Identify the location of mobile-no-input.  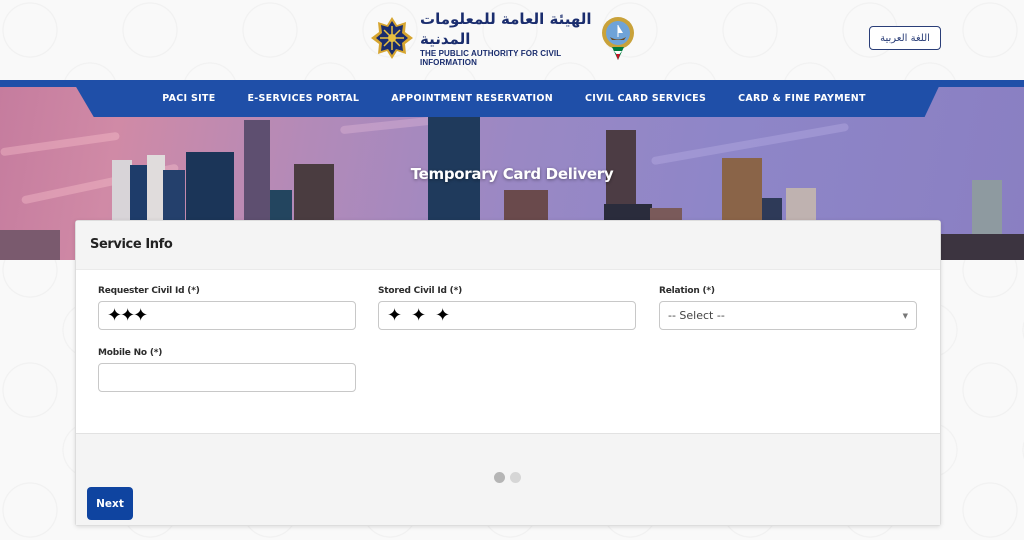
(227, 377).